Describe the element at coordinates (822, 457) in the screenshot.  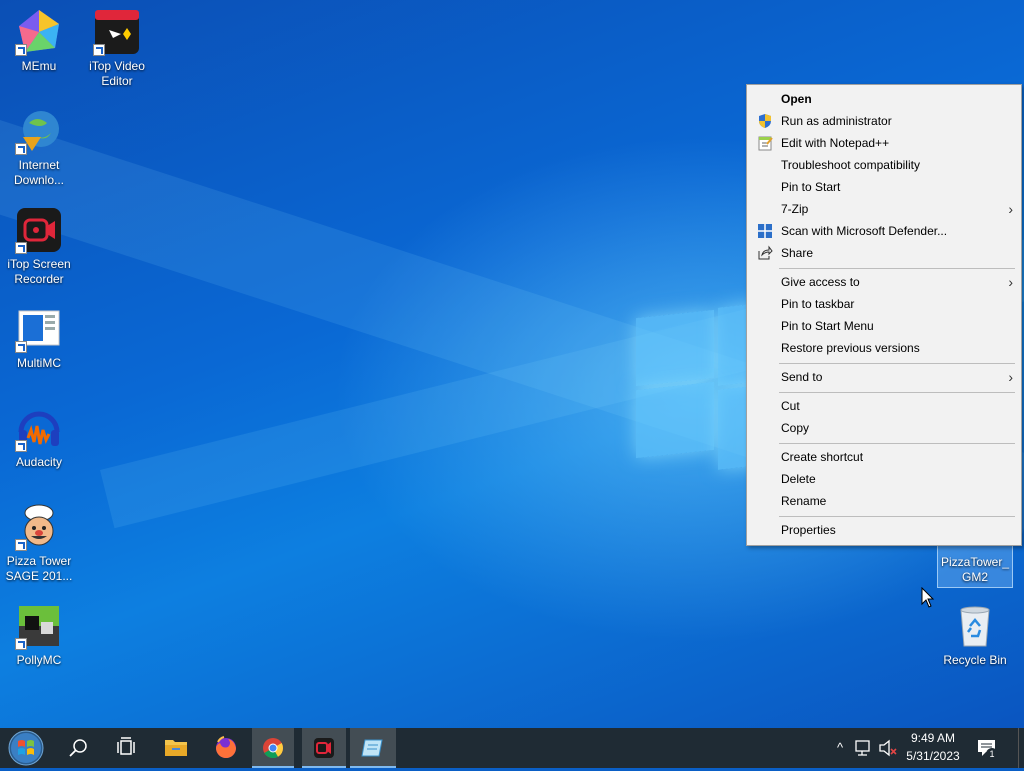
I see `menu-item-label: Create shortcut` at that location.